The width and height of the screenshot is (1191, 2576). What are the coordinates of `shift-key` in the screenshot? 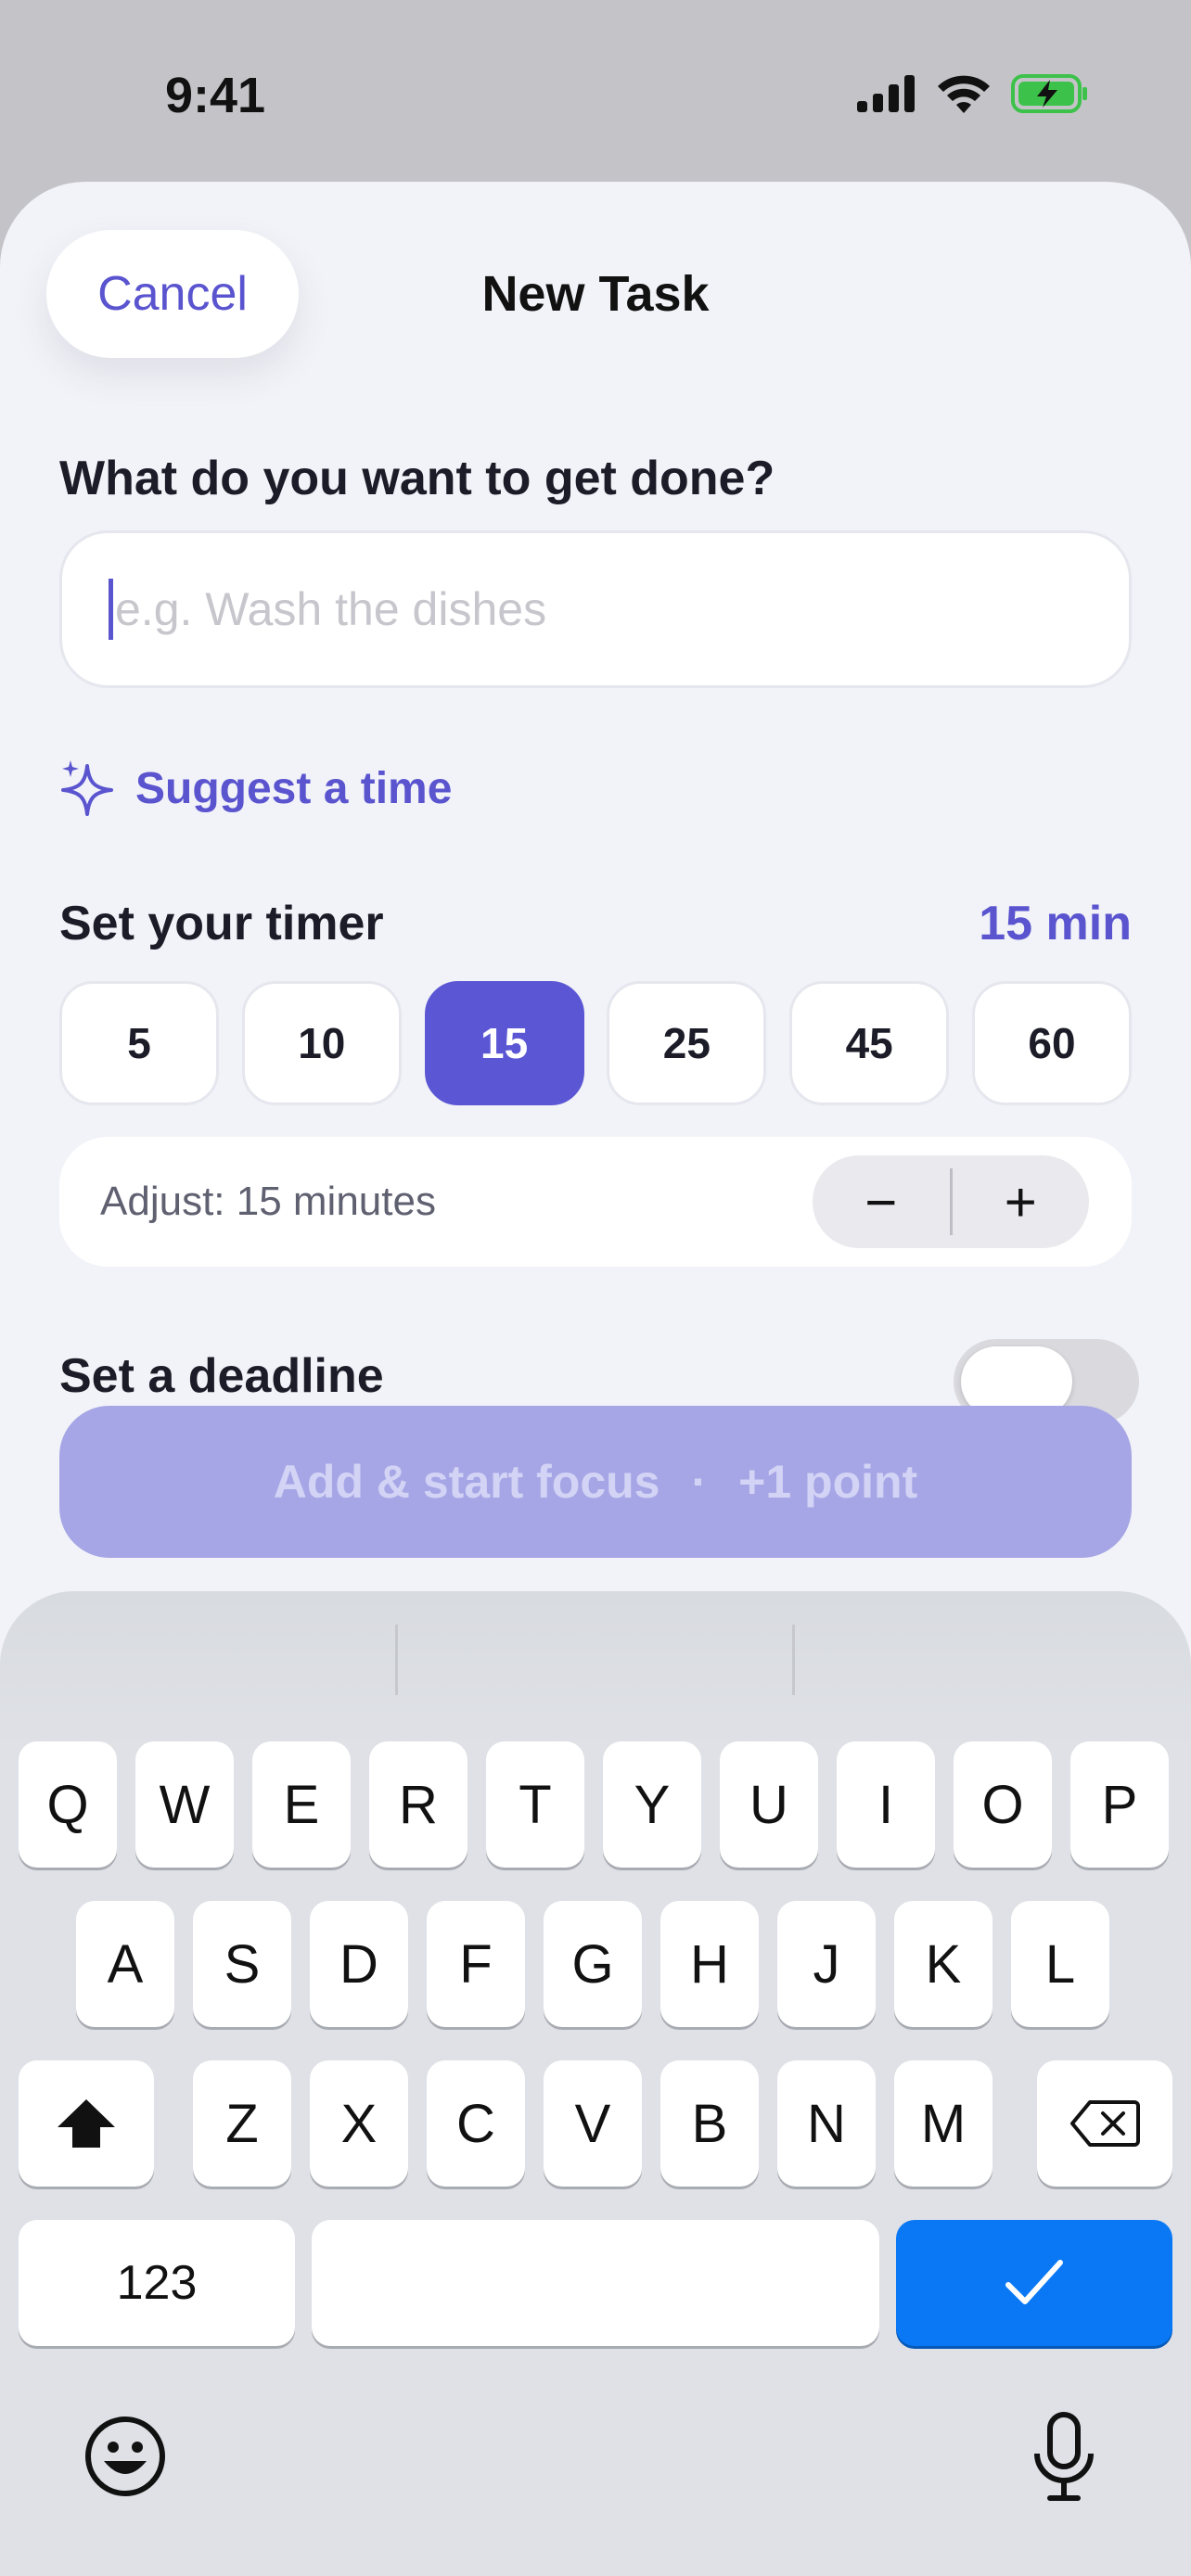 It's located at (86, 2124).